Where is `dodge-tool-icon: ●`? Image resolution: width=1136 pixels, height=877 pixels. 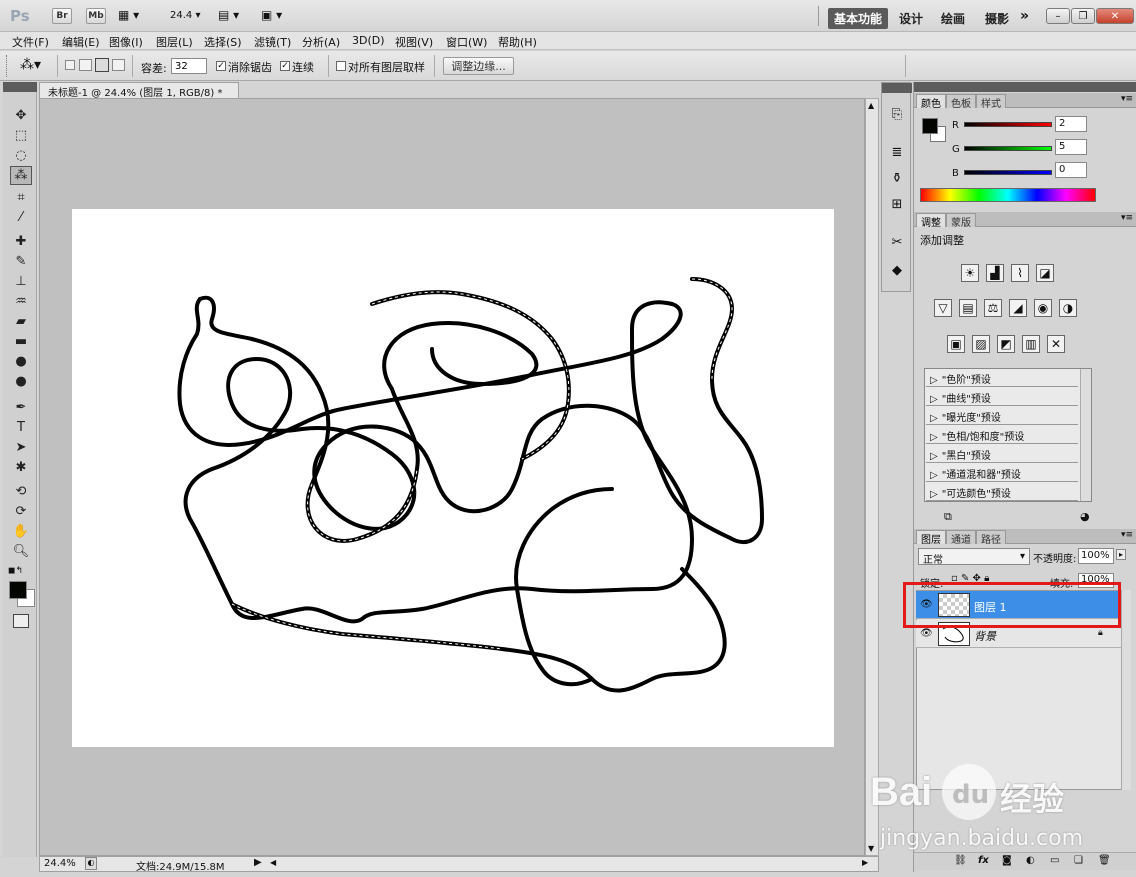 dodge-tool-icon: ● is located at coordinates (21, 381).